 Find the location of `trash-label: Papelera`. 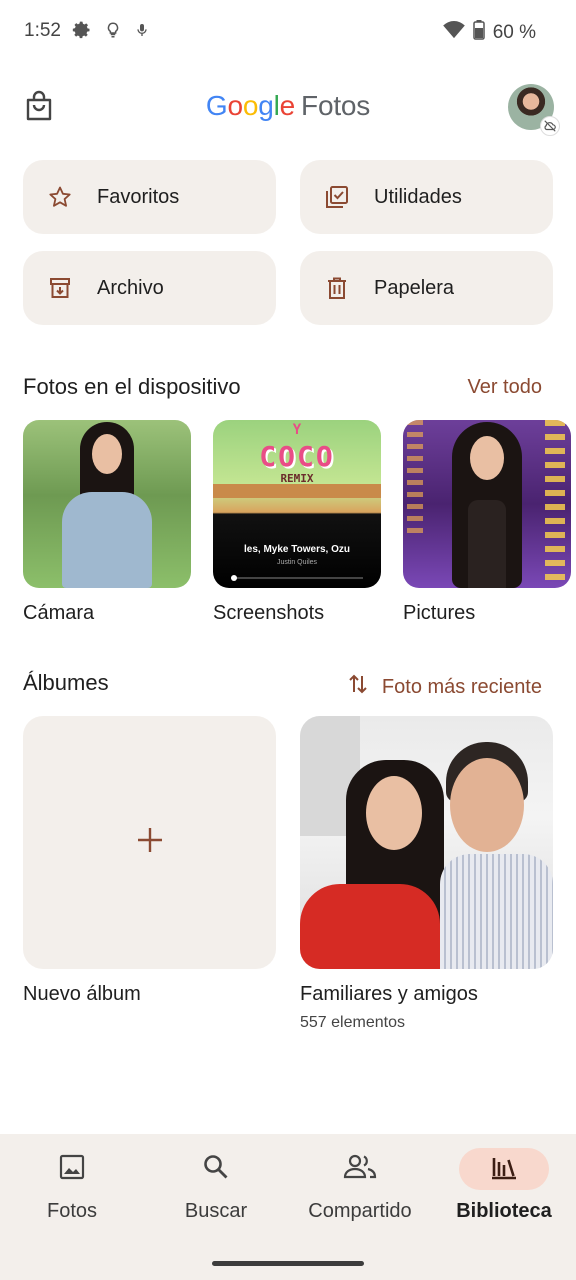

trash-label: Papelera is located at coordinates (414, 287).